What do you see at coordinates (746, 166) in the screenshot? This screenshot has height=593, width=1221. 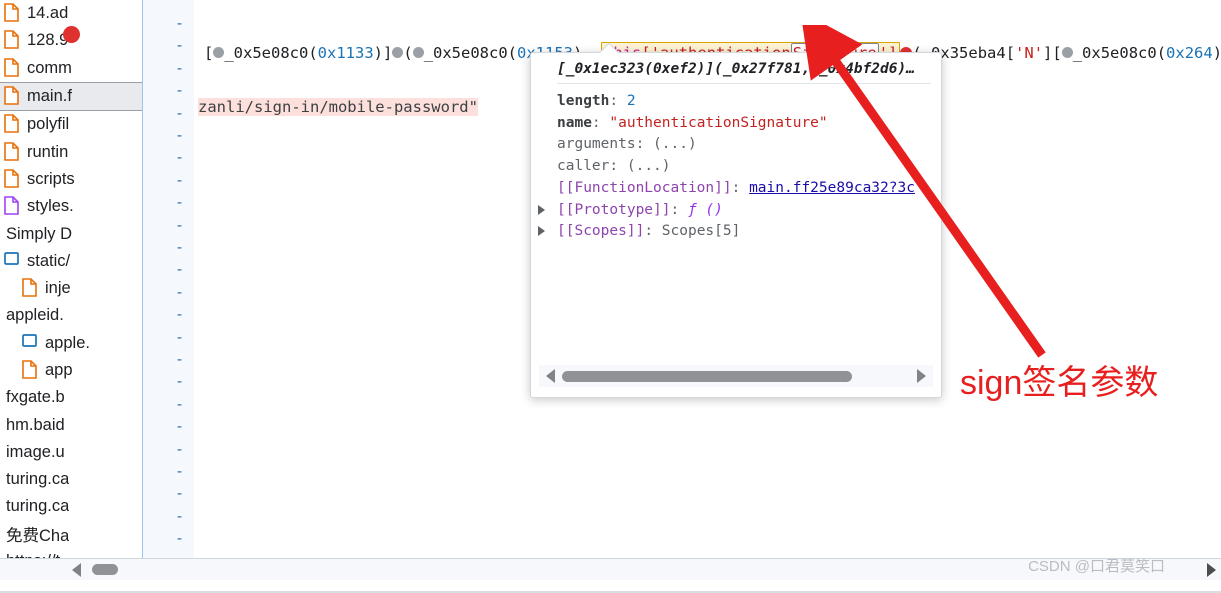 I see `popup-property-row: caller: (...)` at bounding box center [746, 166].